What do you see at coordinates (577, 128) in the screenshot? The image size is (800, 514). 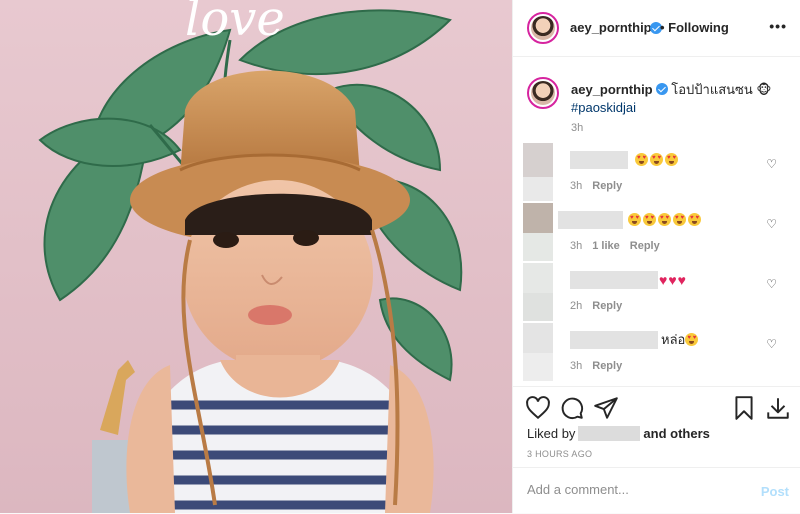 I see `caption-time: 3h` at bounding box center [577, 128].